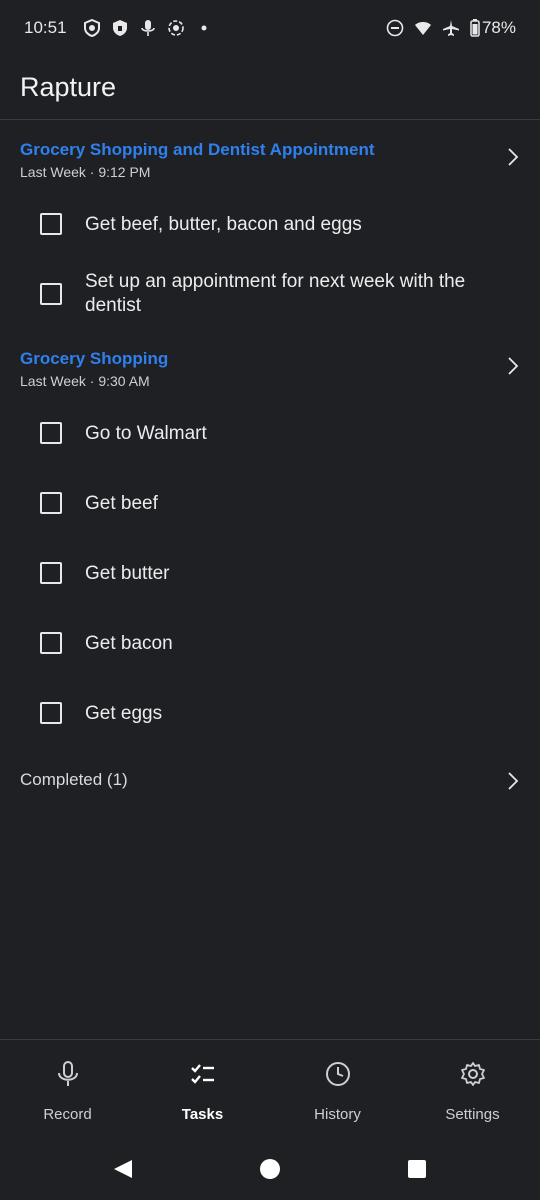  I want to click on group-timestamp: Last Week · 9:12 PM, so click(85, 172).